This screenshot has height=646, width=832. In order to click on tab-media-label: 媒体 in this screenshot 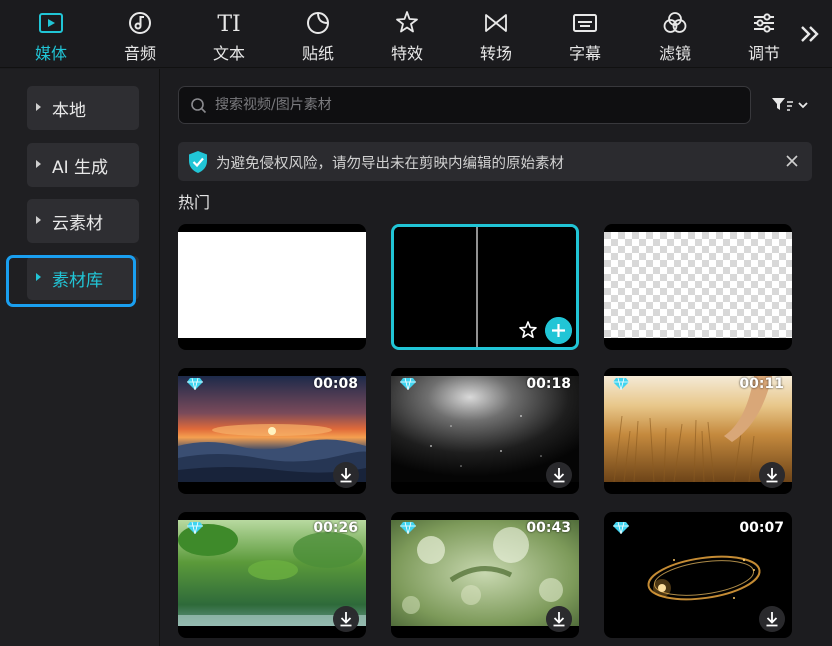, I will do `click(50, 53)`.